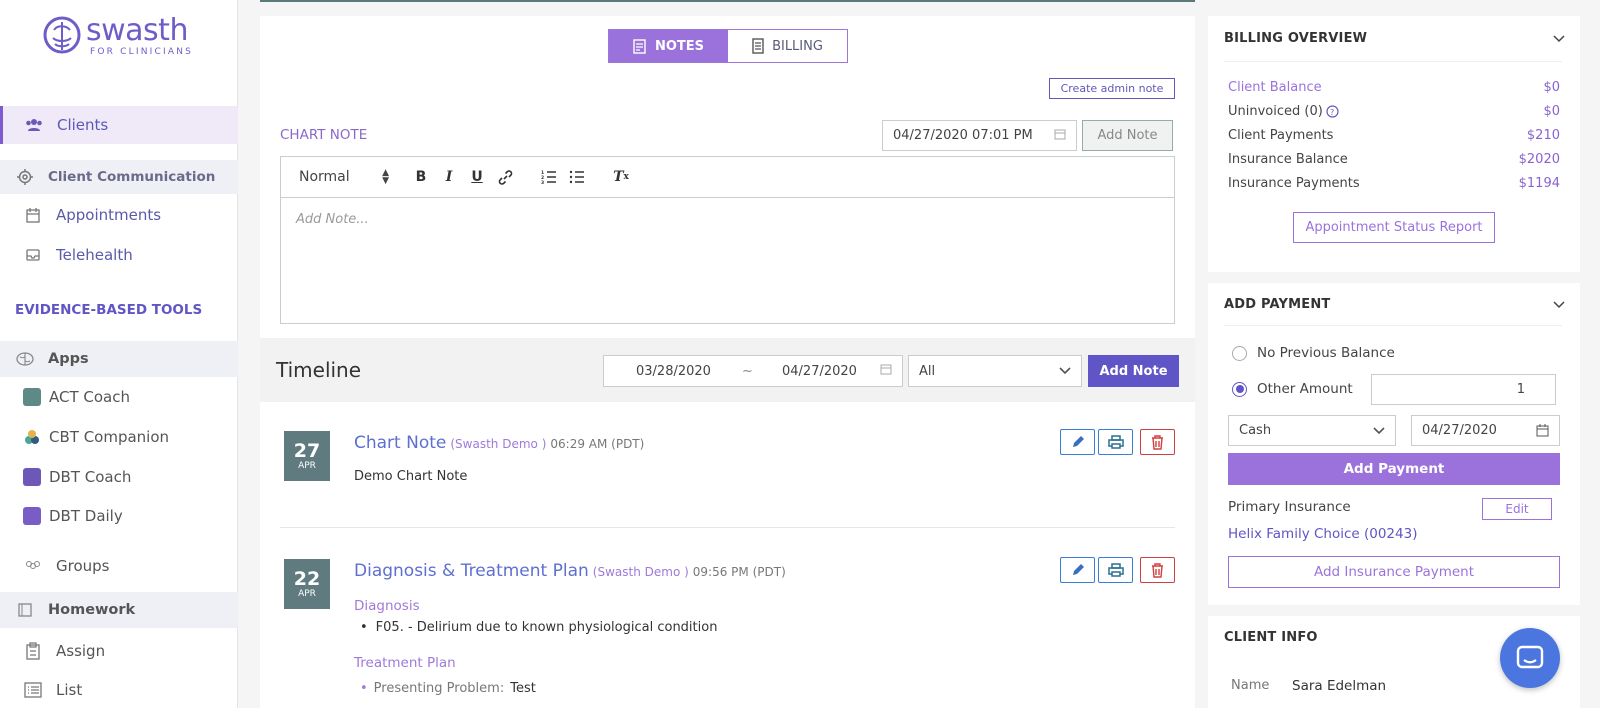 This screenshot has width=1600, height=708. What do you see at coordinates (1485, 430) in the screenshot?
I see `payment-date-input: 04/27/2020` at bounding box center [1485, 430].